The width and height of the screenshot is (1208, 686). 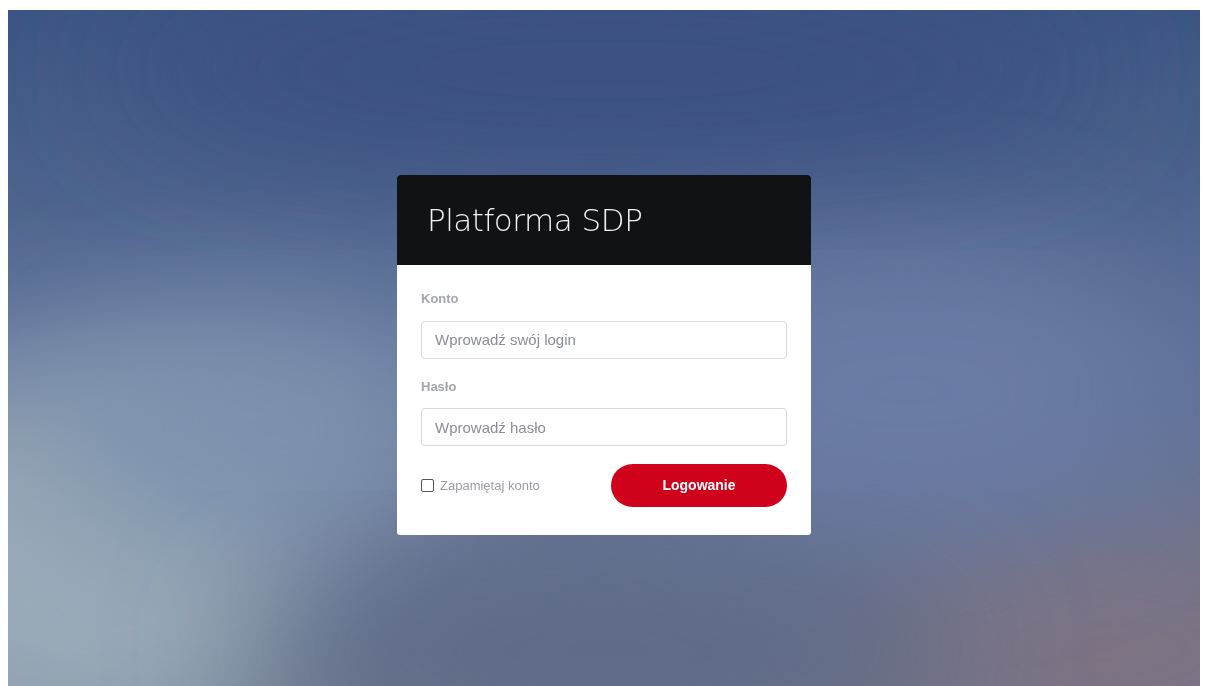 What do you see at coordinates (535, 220) in the screenshot?
I see `card-title: Platforma SDP` at bounding box center [535, 220].